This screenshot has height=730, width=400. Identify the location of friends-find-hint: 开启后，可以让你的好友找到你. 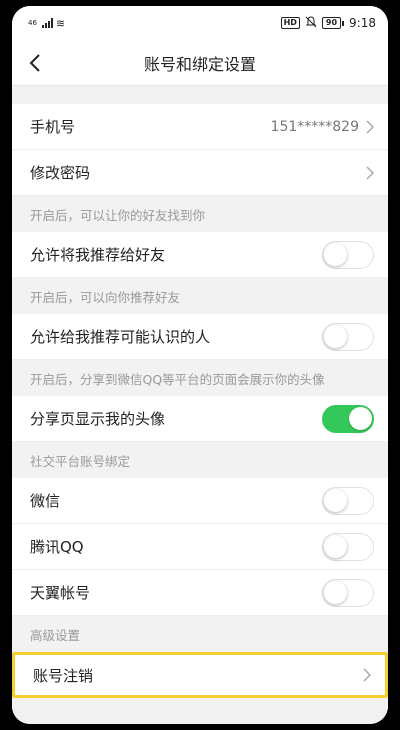
(200, 214).